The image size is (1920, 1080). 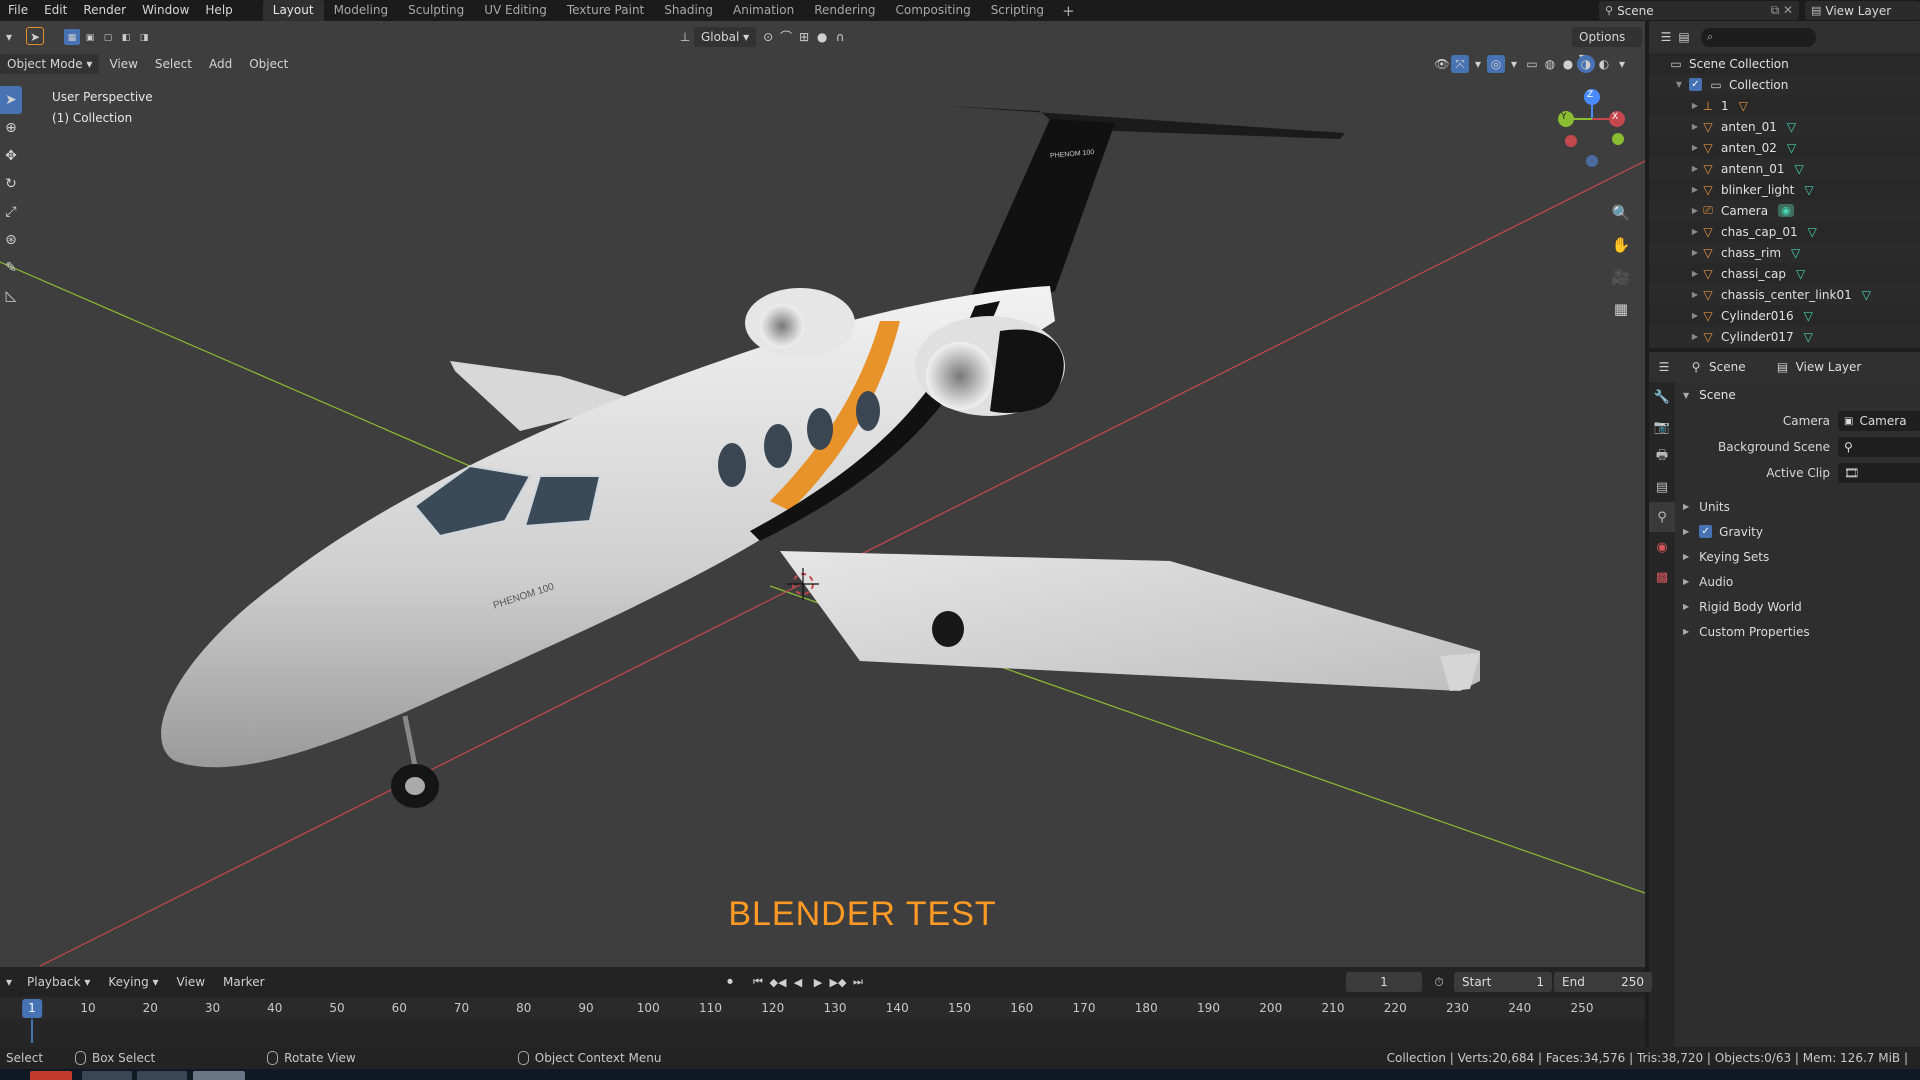 I want to click on custom-properties-panel: ▶ Custom Properties, so click(x=1798, y=631).